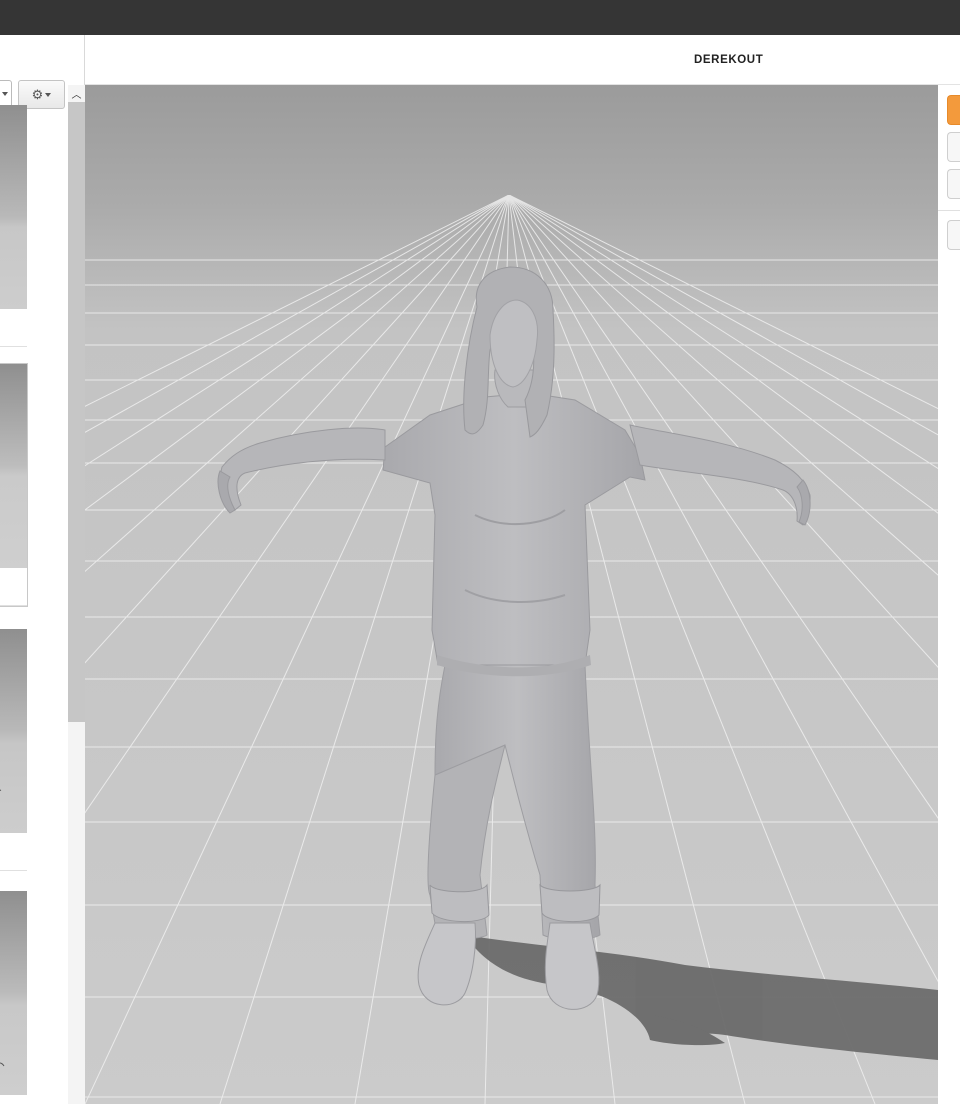 This screenshot has height=1104, width=960. I want to click on viewer-header, so click(522, 60).